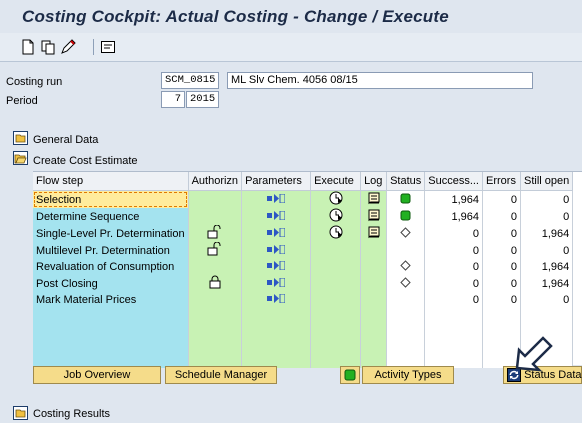  What do you see at coordinates (501, 181) in the screenshot?
I see `column-header-errors: Errors` at bounding box center [501, 181].